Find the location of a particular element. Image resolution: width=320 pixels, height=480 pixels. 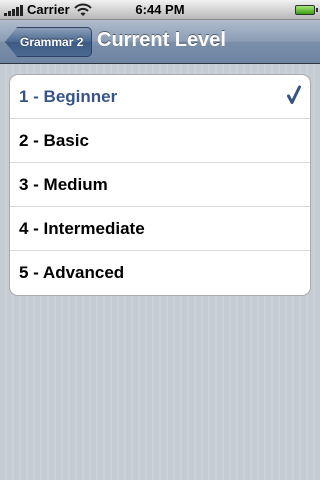

back-button: Grammar 2 is located at coordinates (49, 42).